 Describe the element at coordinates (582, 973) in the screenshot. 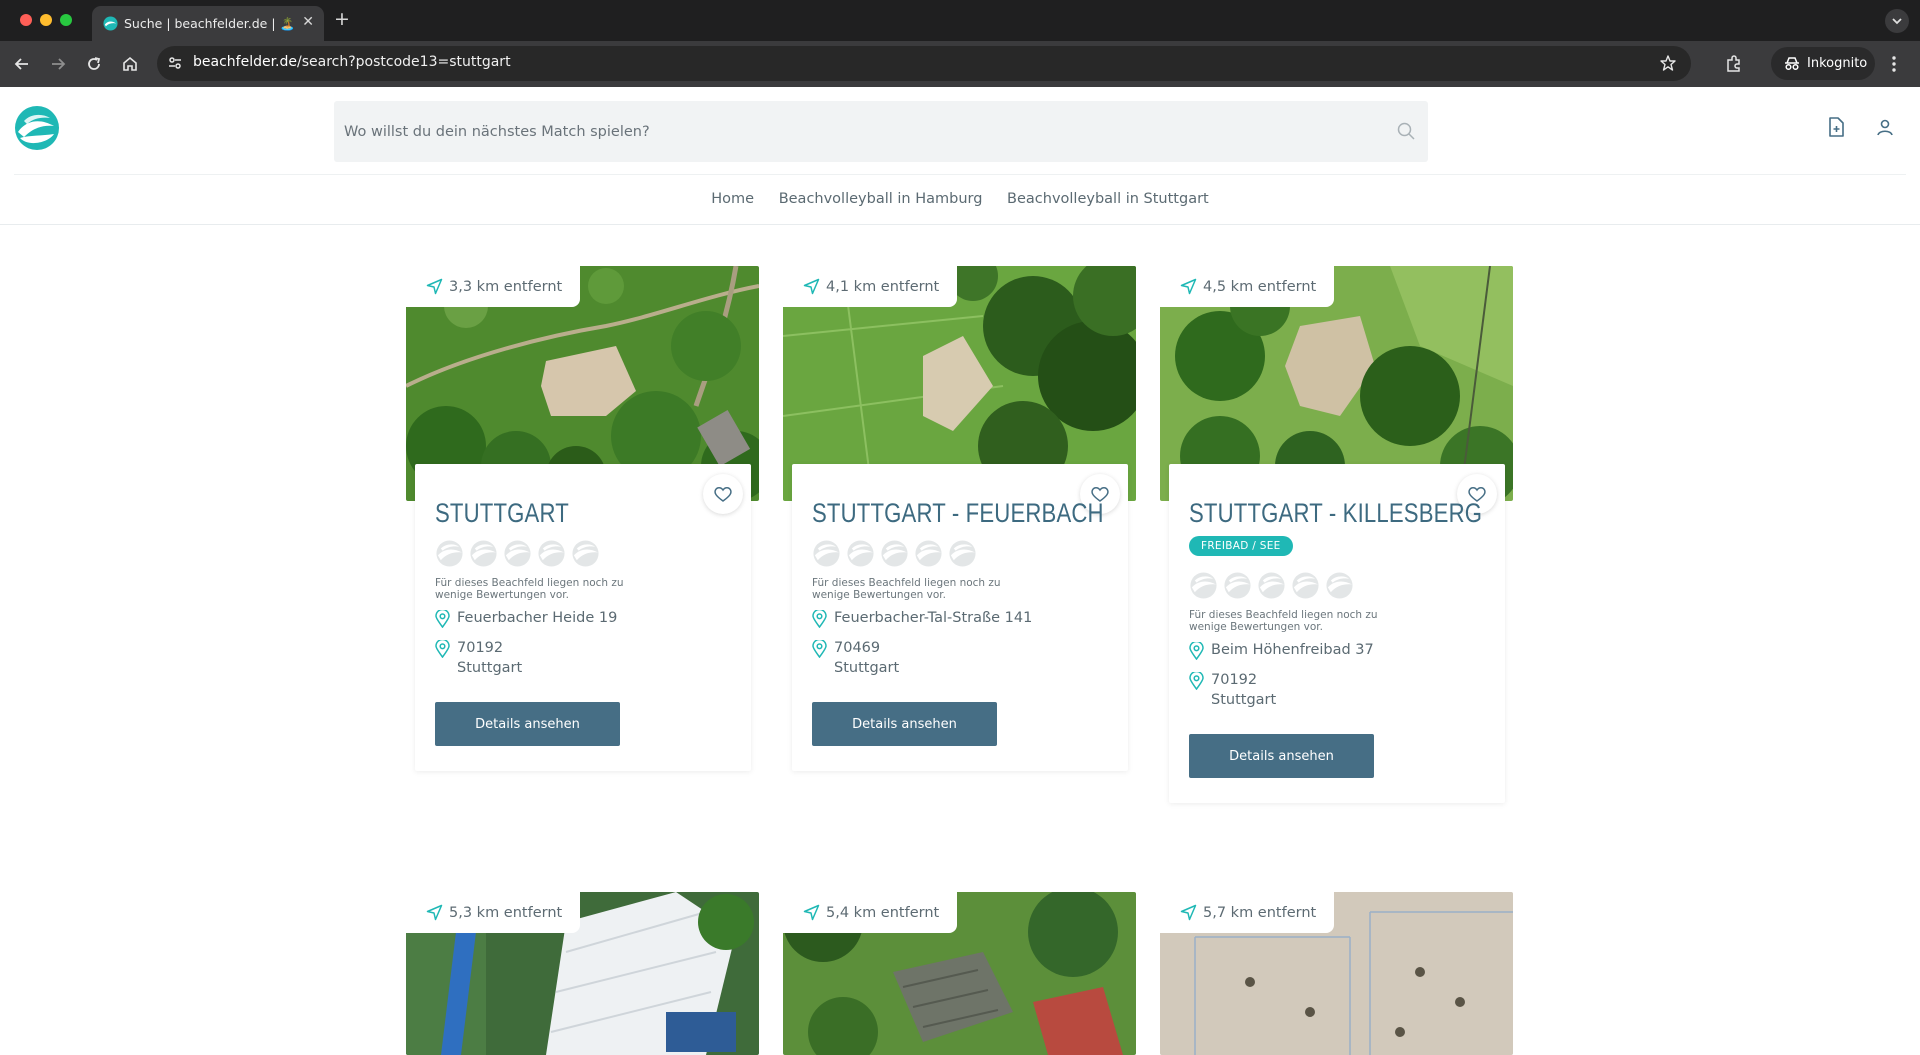

I see `result-card: 5,3 km entfernt` at that location.